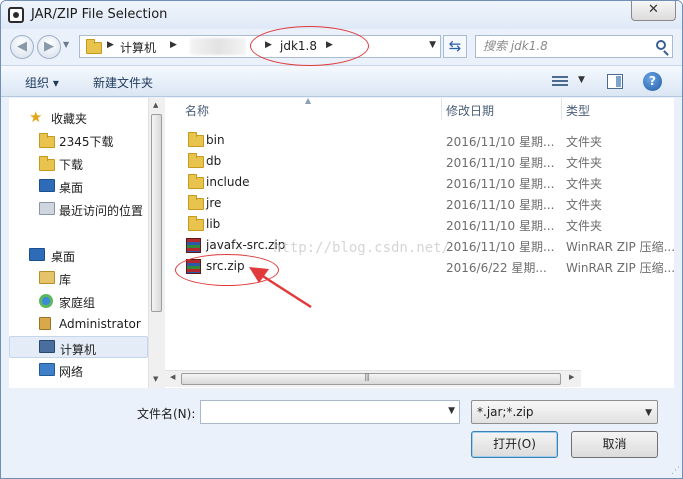 The height and width of the screenshot is (479, 683). What do you see at coordinates (47, 277) in the screenshot?
I see `library-icon` at bounding box center [47, 277].